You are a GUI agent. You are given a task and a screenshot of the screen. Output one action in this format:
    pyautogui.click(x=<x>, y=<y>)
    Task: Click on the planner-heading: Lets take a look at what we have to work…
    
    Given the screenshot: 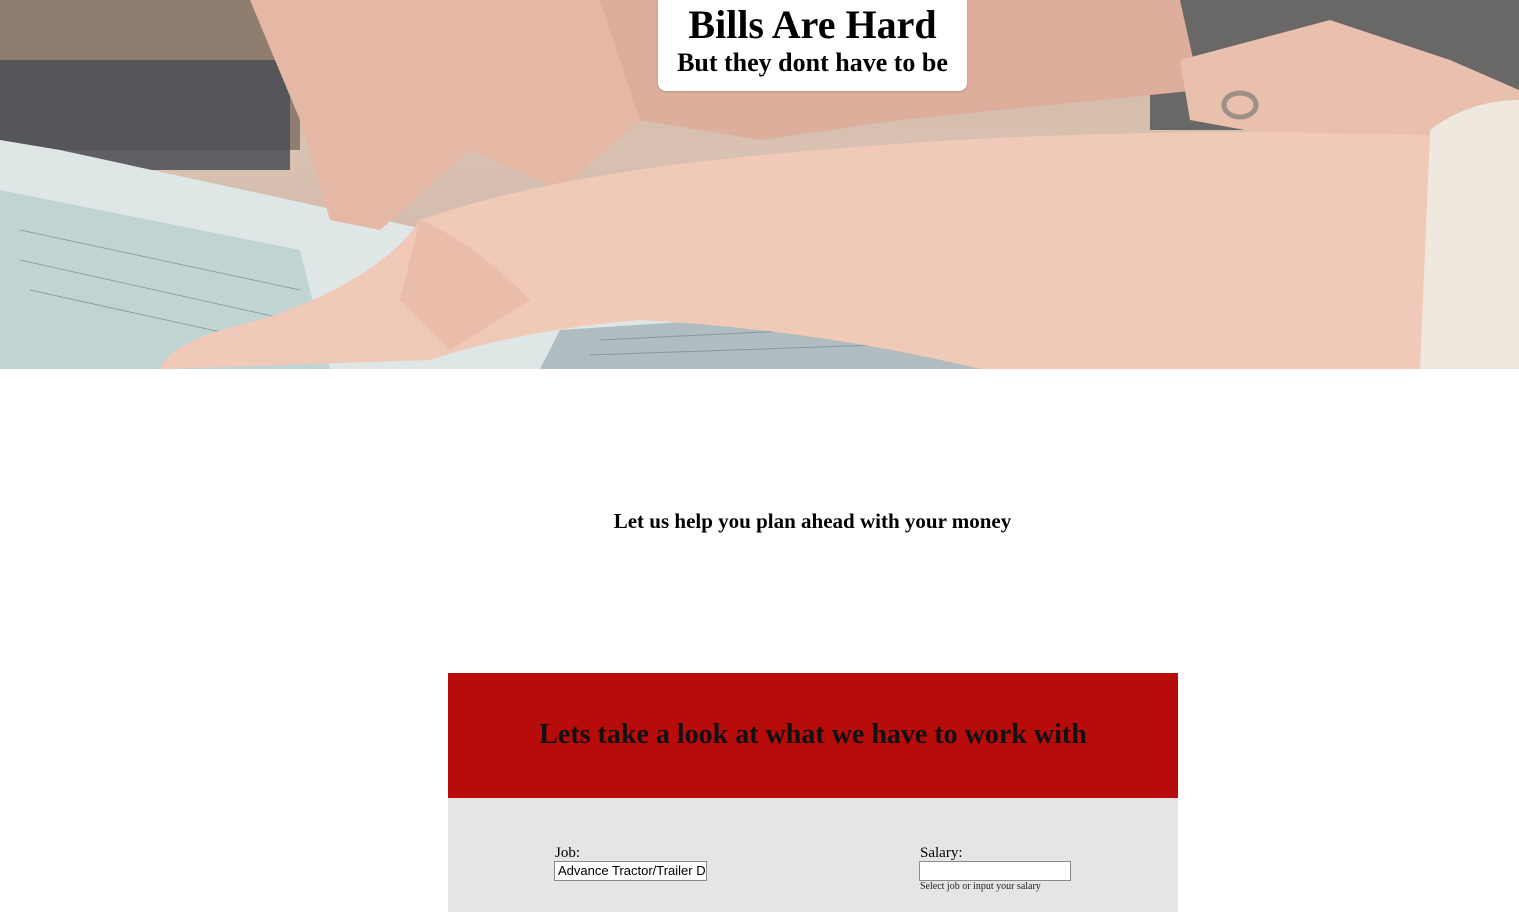 What is the action you would take?
    pyautogui.click(x=813, y=734)
    